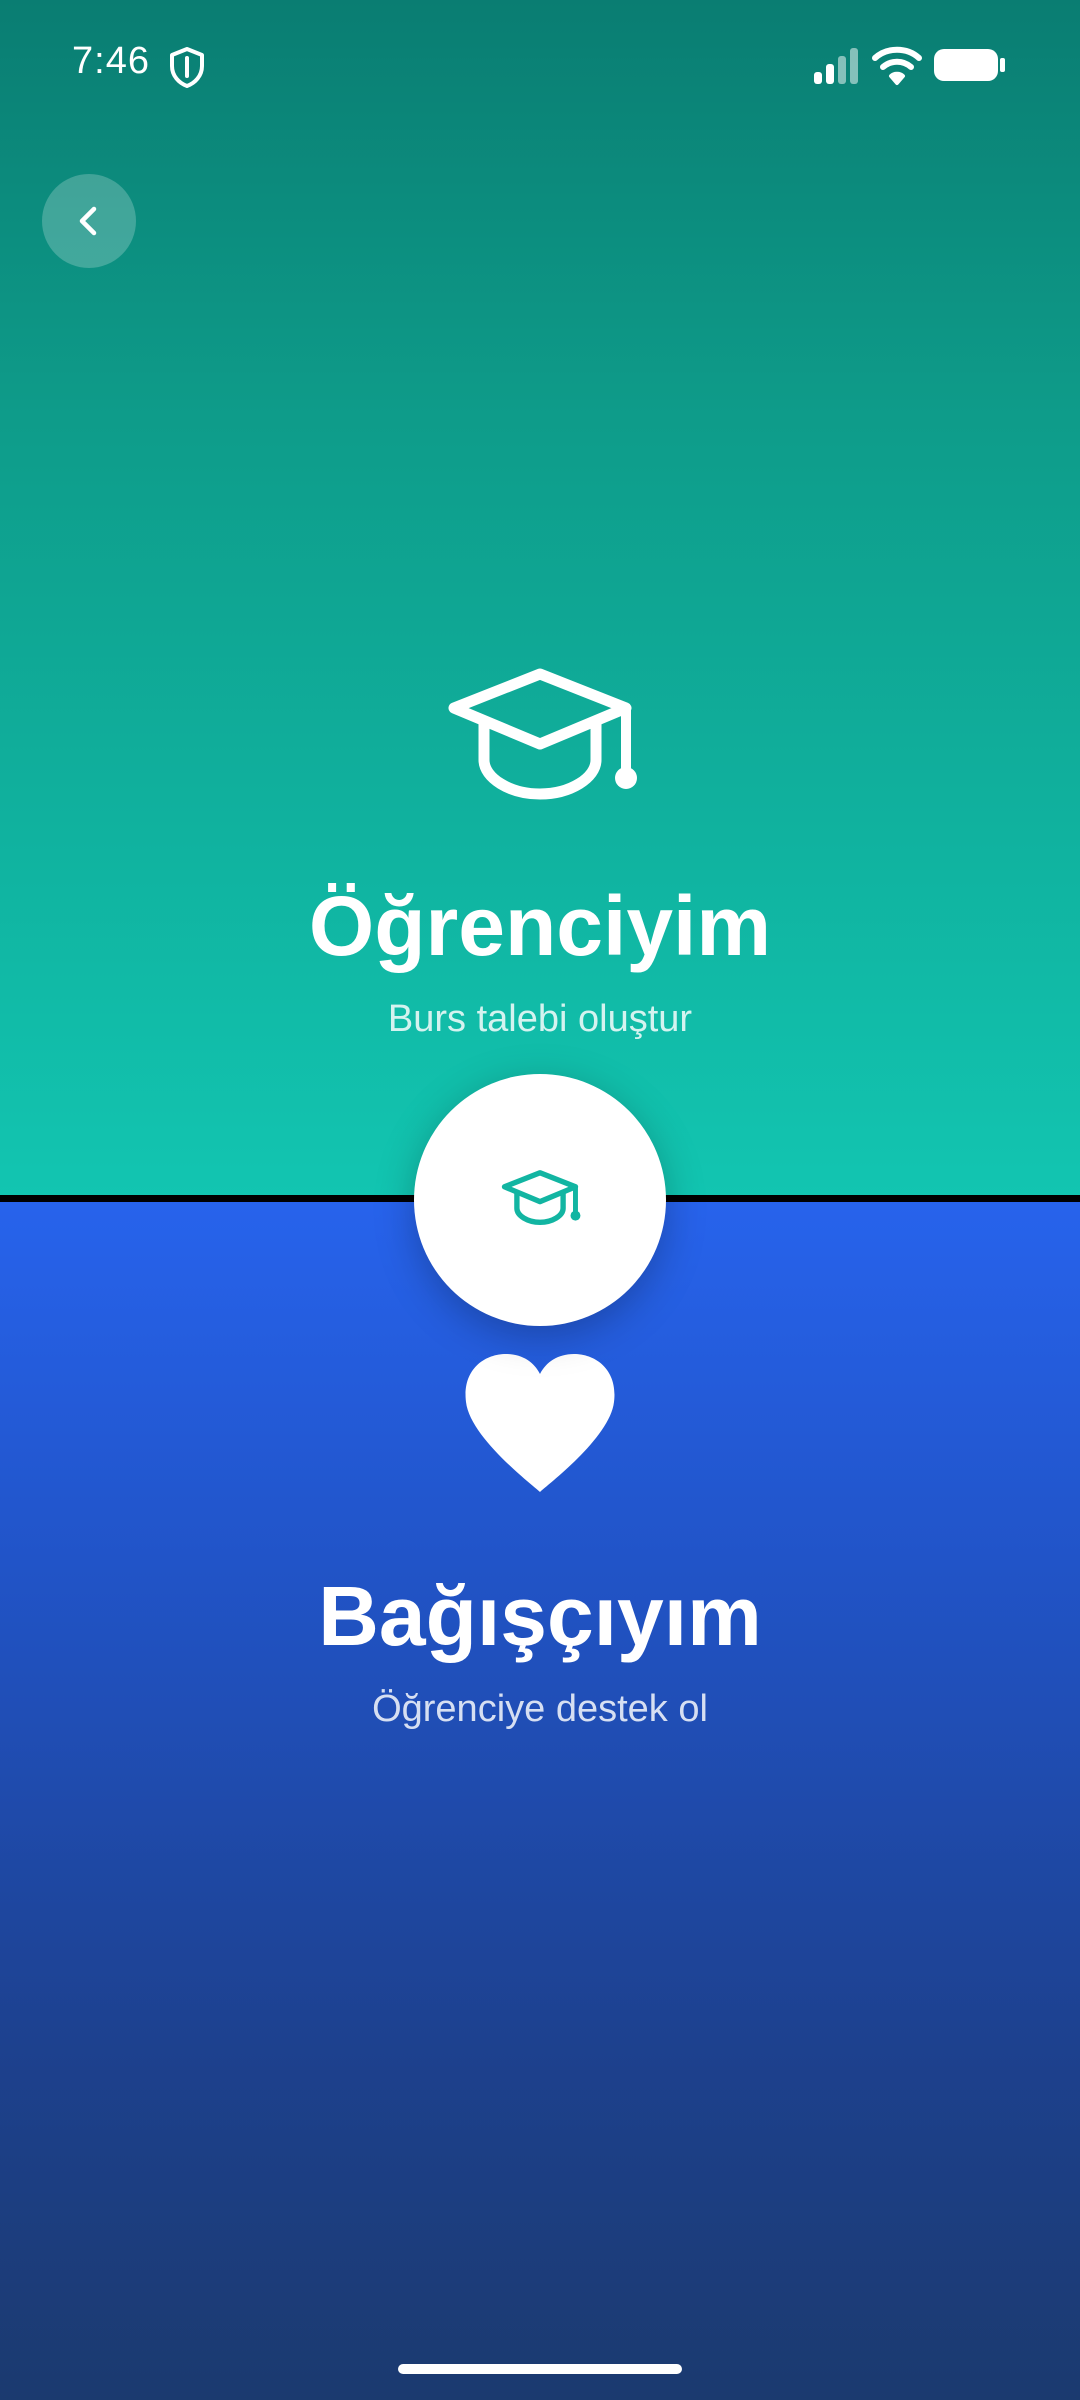 The height and width of the screenshot is (2400, 1080). Describe the element at coordinates (836, 66) in the screenshot. I see `signal-icon` at that location.